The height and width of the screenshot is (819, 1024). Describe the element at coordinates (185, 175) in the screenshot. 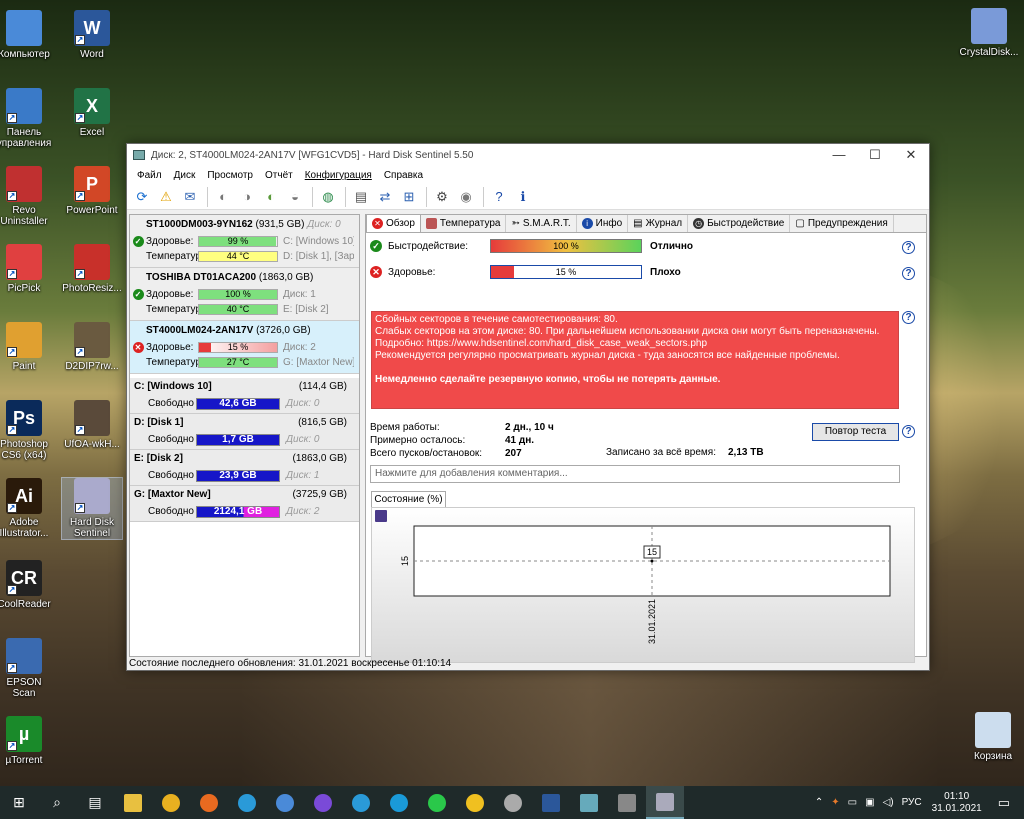

I see `menu-disk: Диск` at that location.